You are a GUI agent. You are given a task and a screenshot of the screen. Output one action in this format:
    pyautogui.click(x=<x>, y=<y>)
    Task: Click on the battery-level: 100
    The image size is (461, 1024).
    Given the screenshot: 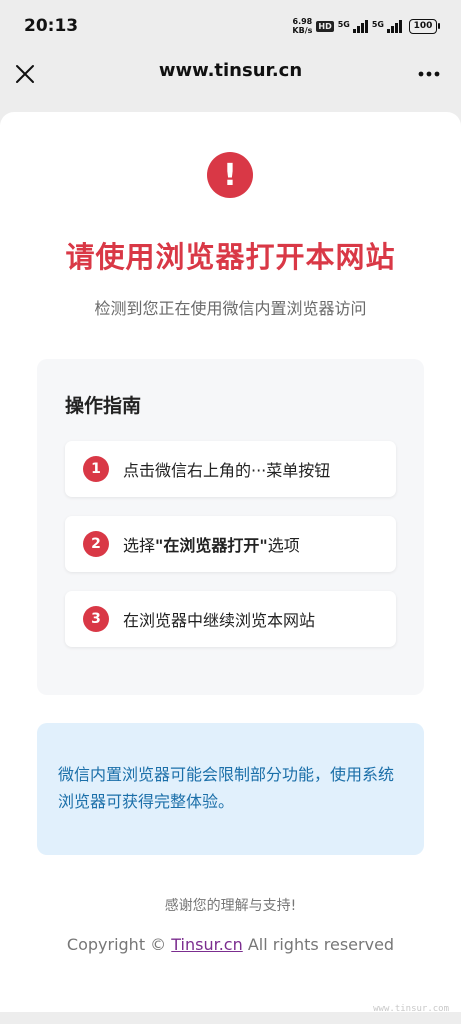 What is the action you would take?
    pyautogui.click(x=423, y=26)
    